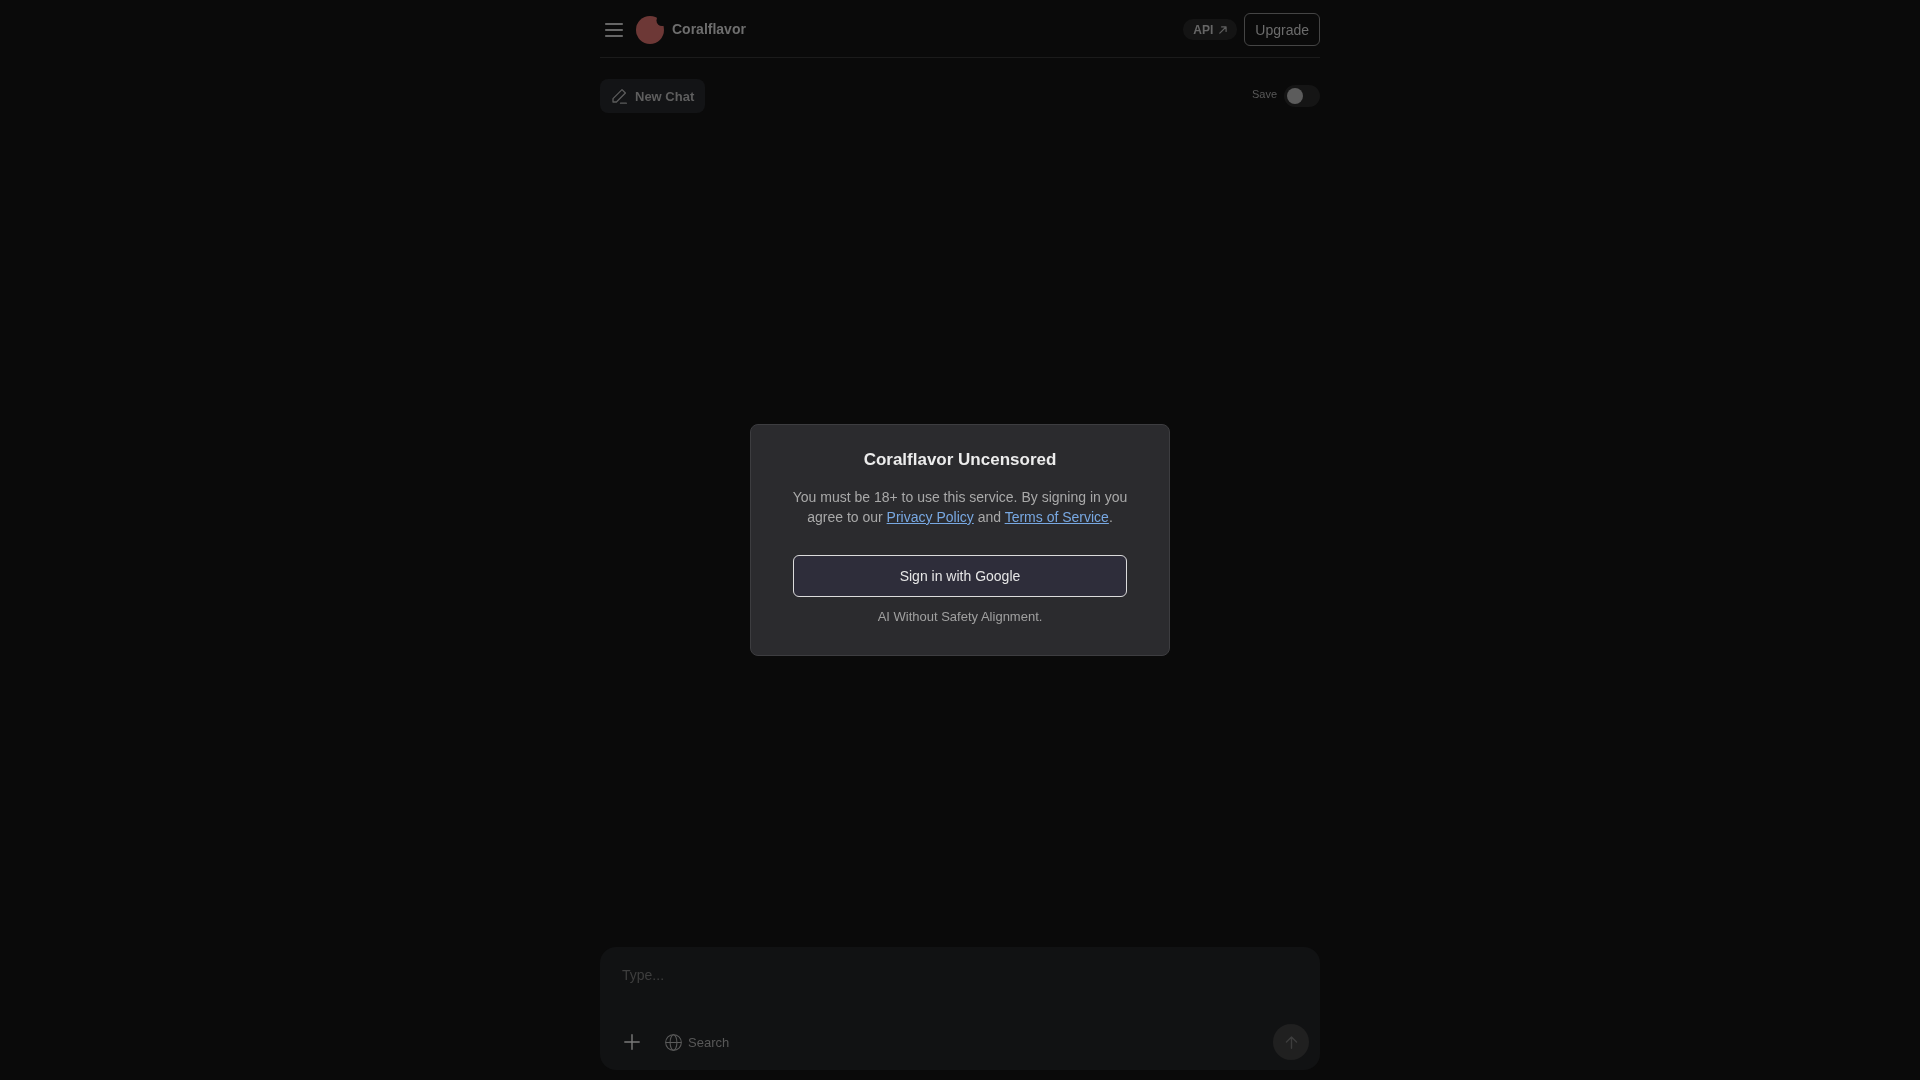  Describe the element at coordinates (960, 576) in the screenshot. I see `google-sign-in-button: Sign in with Google` at that location.